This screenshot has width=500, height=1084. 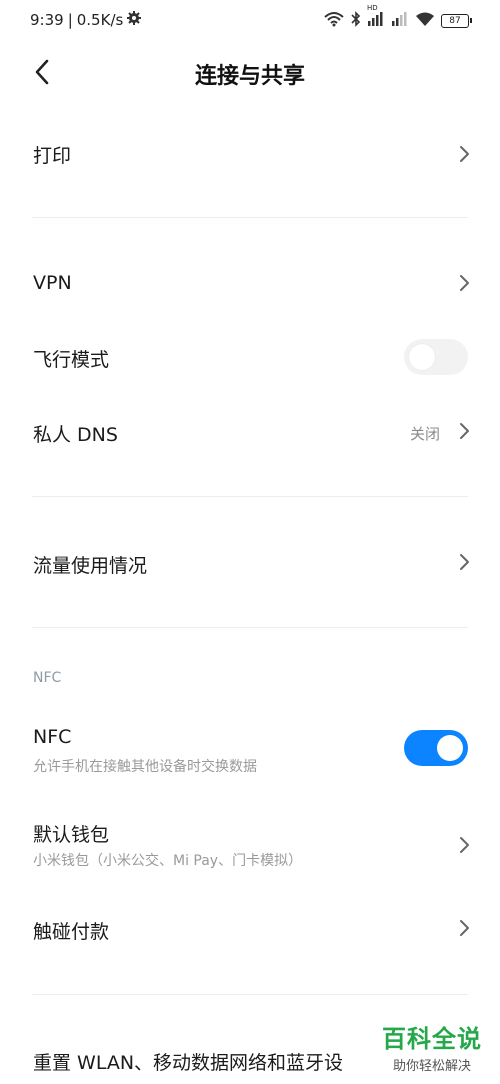 I want to click on status-right: HD 87, so click(x=397, y=17).